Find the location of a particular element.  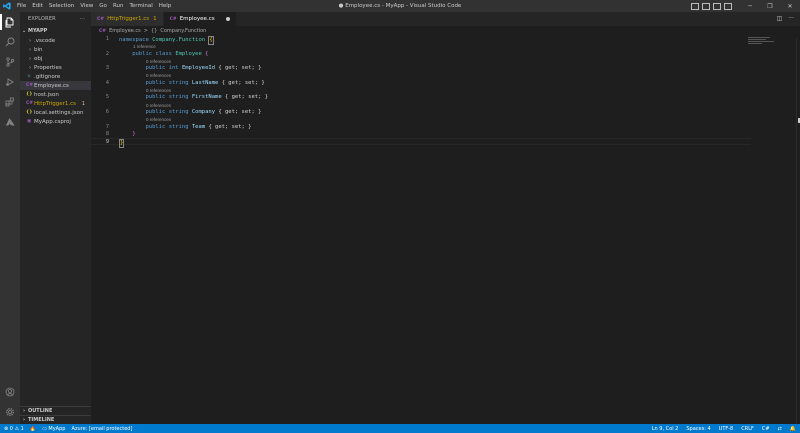

keyword: public is located at coordinates (155, 82).